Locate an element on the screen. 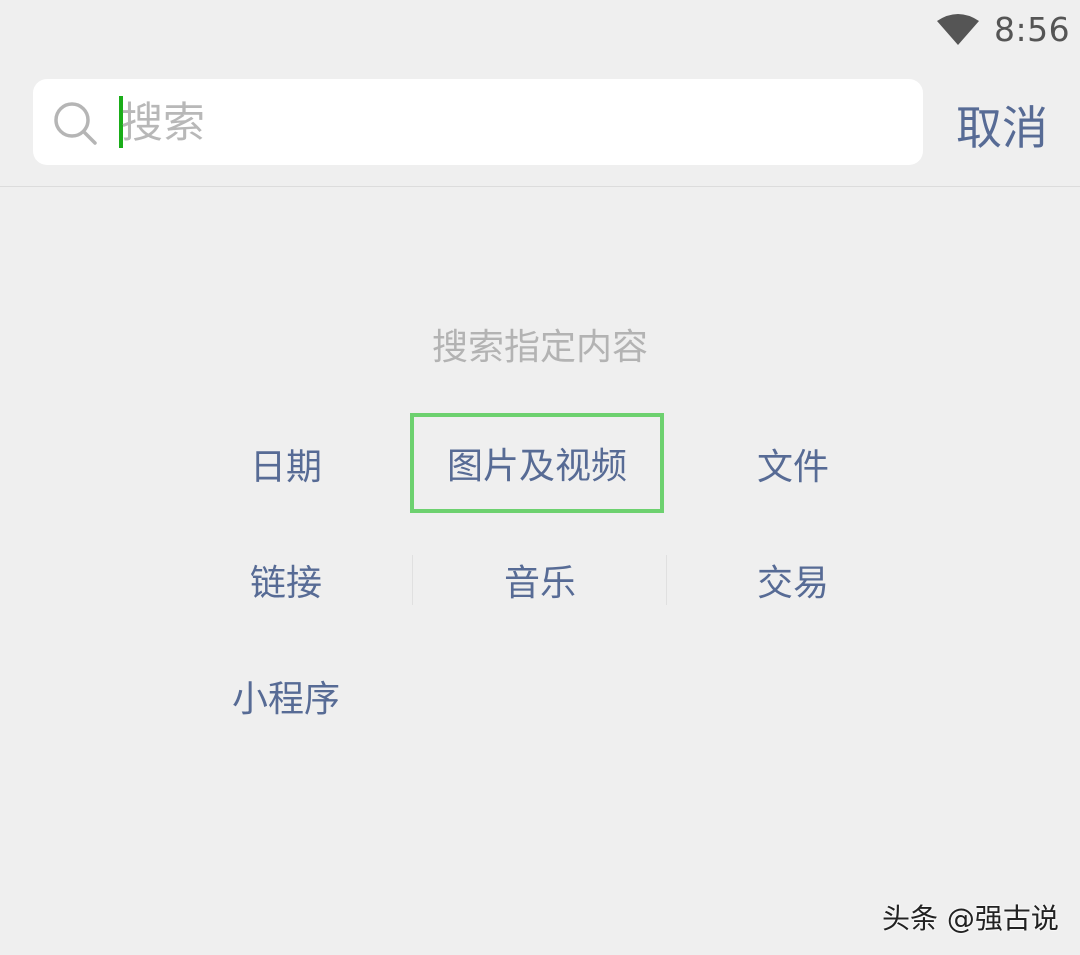  category-mini-programs: 小程序 is located at coordinates (286, 696).